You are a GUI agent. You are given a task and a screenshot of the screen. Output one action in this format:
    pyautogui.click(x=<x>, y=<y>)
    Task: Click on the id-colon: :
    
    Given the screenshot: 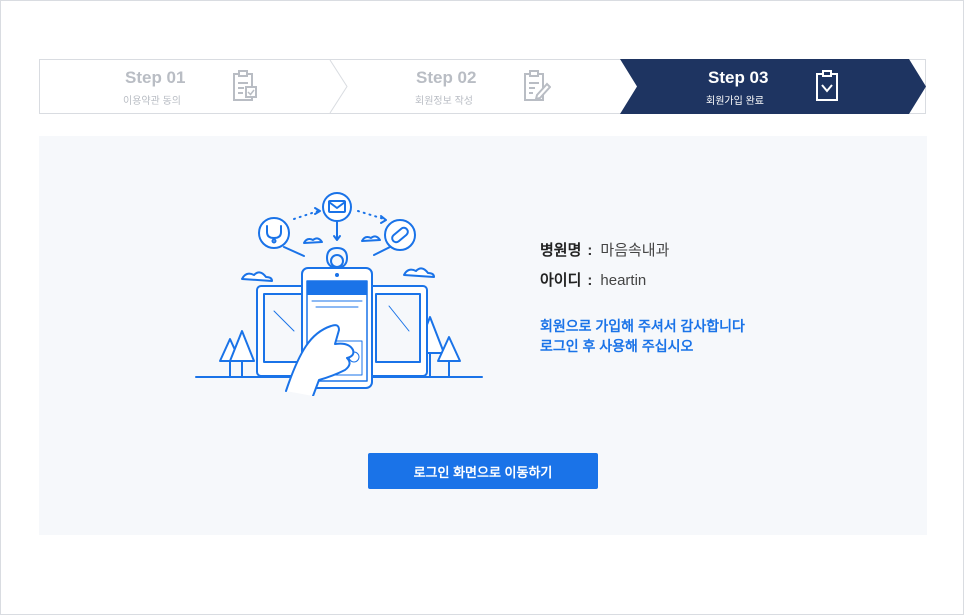 What is the action you would take?
    pyautogui.click(x=590, y=280)
    